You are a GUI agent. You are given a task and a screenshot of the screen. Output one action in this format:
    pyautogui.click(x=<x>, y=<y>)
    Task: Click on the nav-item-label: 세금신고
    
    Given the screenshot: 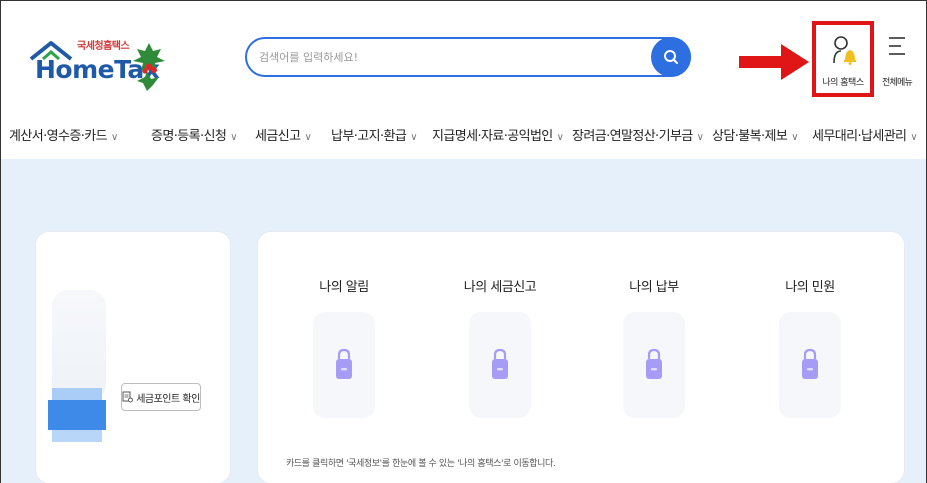 What is the action you would take?
    pyautogui.click(x=278, y=136)
    